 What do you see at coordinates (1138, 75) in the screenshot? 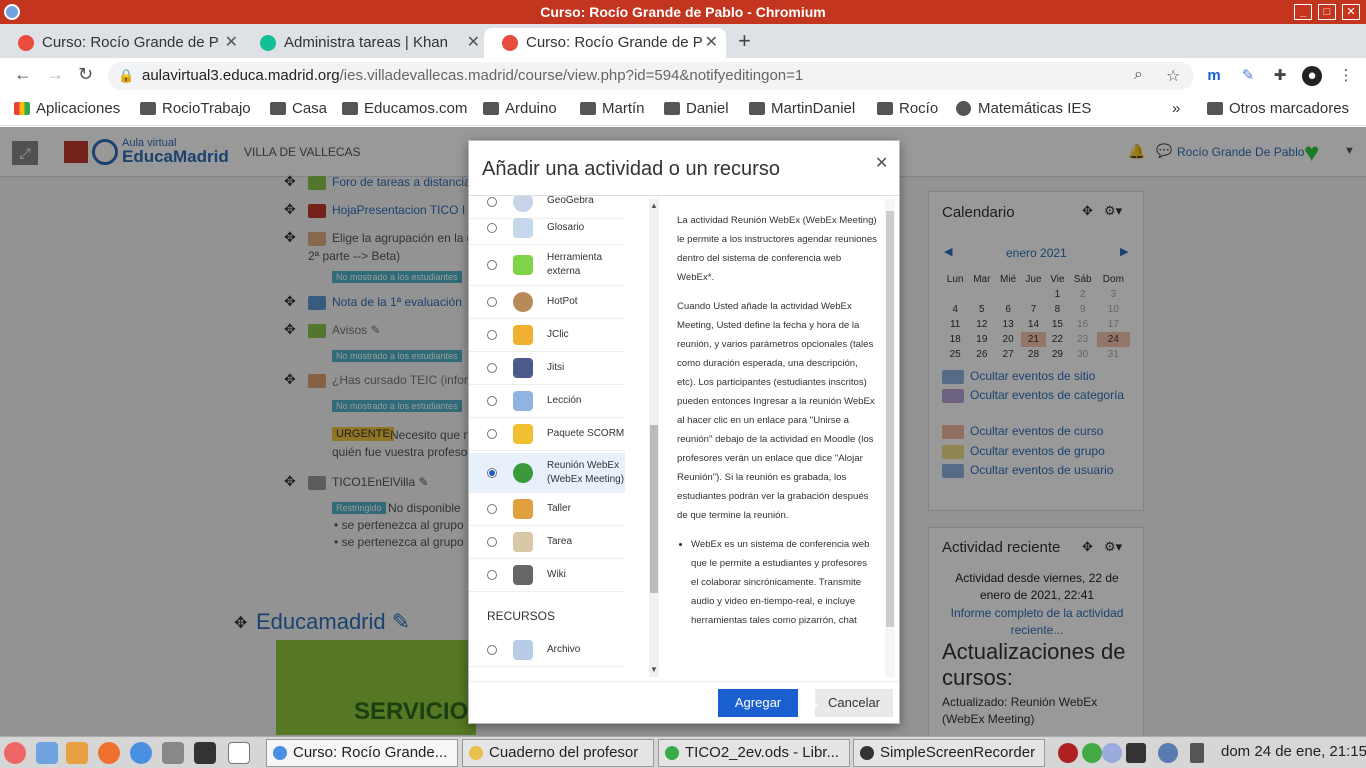
I see `zoom-icon: ⌕` at bounding box center [1138, 75].